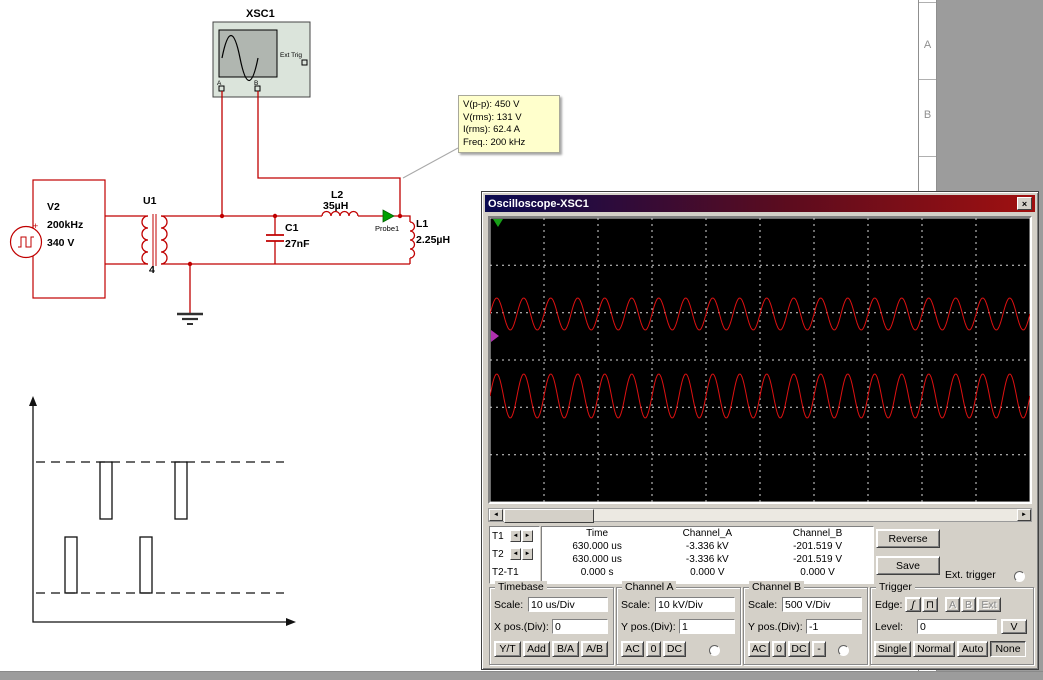  I want to click on col-channel-b: Channel_B, so click(817, 533).